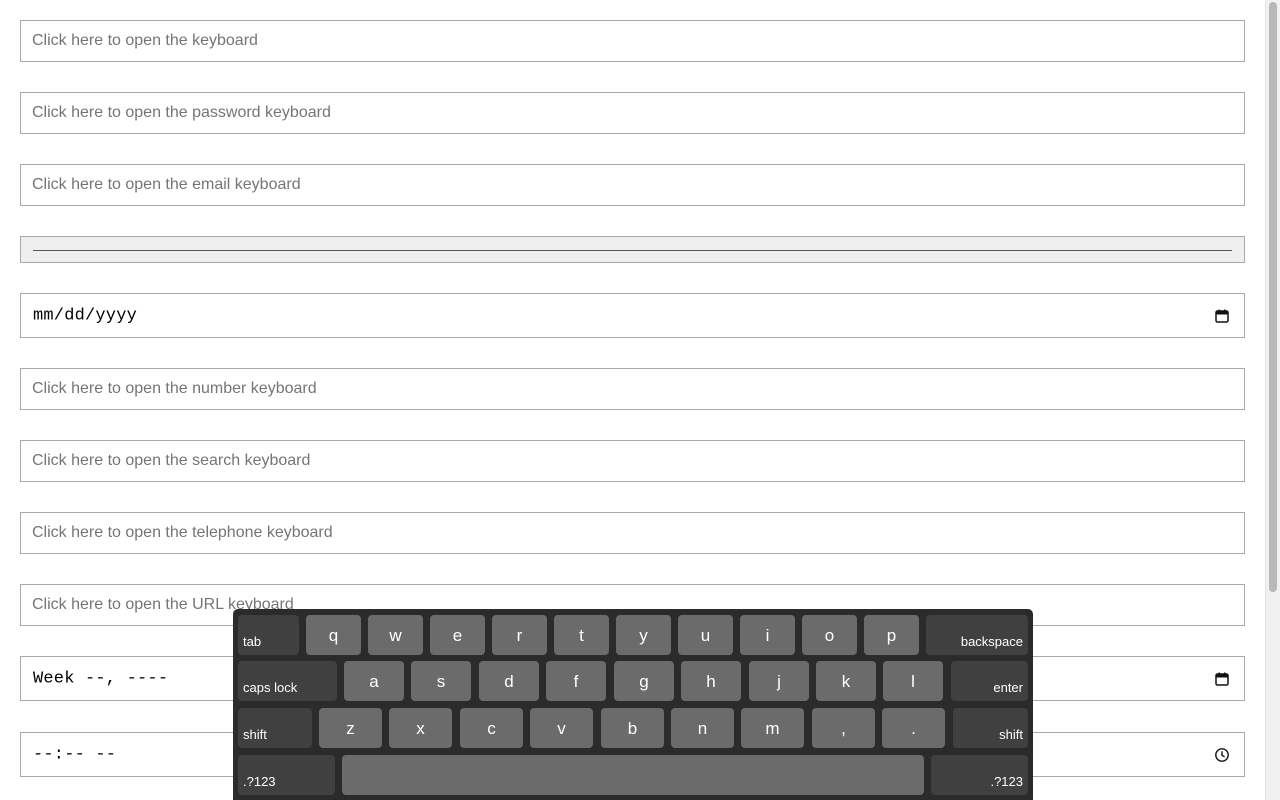 The width and height of the screenshot is (1280, 800). I want to click on key-p: p, so click(891, 635).